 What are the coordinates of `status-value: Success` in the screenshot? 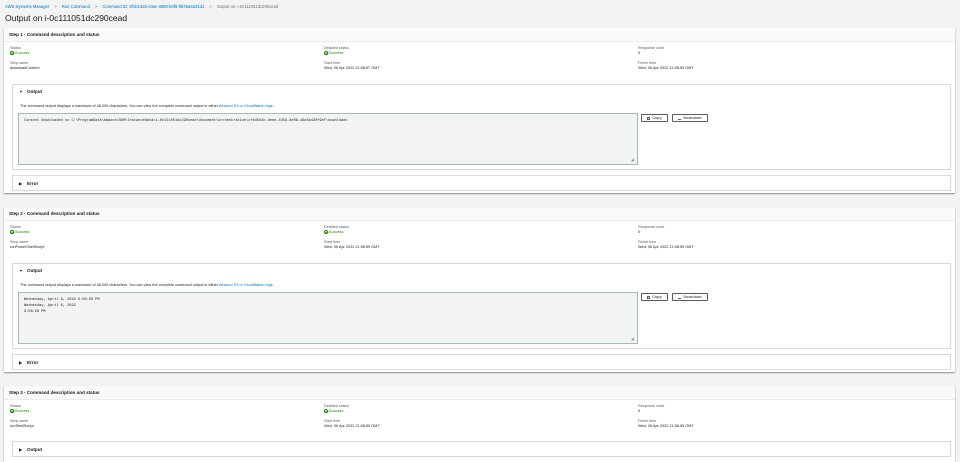 It's located at (19, 53).